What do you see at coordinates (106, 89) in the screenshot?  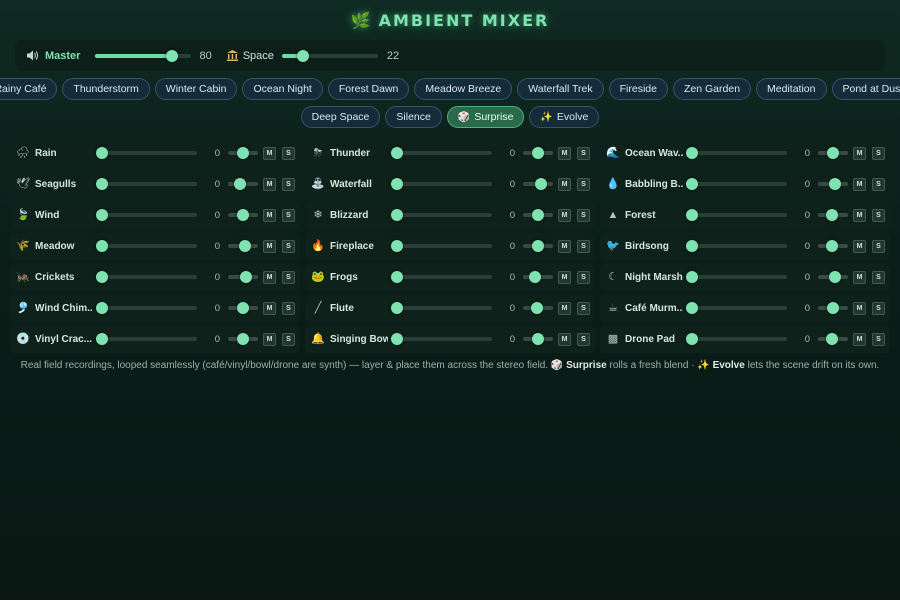 I see `preset-thunderstorm: Thunderstorm` at bounding box center [106, 89].